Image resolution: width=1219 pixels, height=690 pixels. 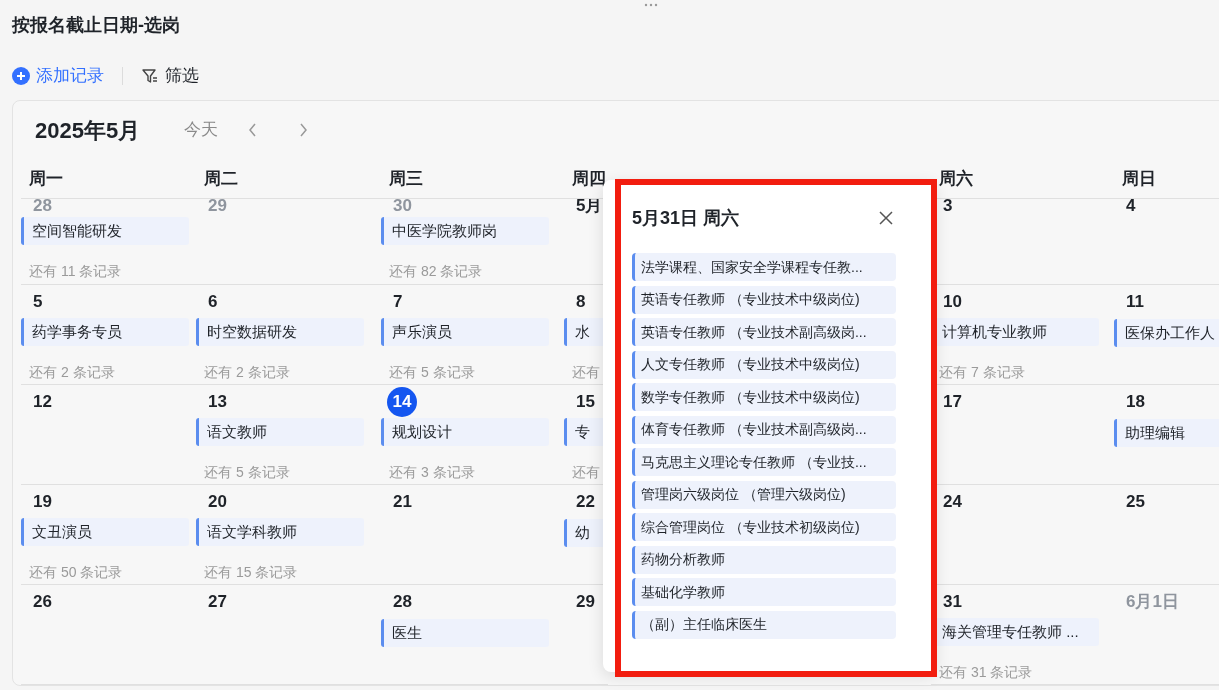 What do you see at coordinates (764, 624) in the screenshot?
I see `event-chip: （副）主任临床医生` at bounding box center [764, 624].